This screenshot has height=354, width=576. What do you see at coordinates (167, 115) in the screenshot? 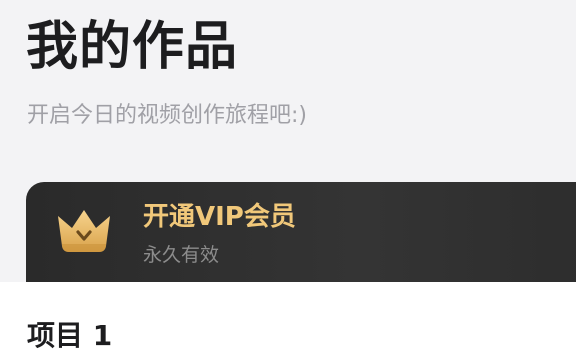
I see `page-subtitle: 开启今日的视频创作旅程吧:)` at bounding box center [167, 115].